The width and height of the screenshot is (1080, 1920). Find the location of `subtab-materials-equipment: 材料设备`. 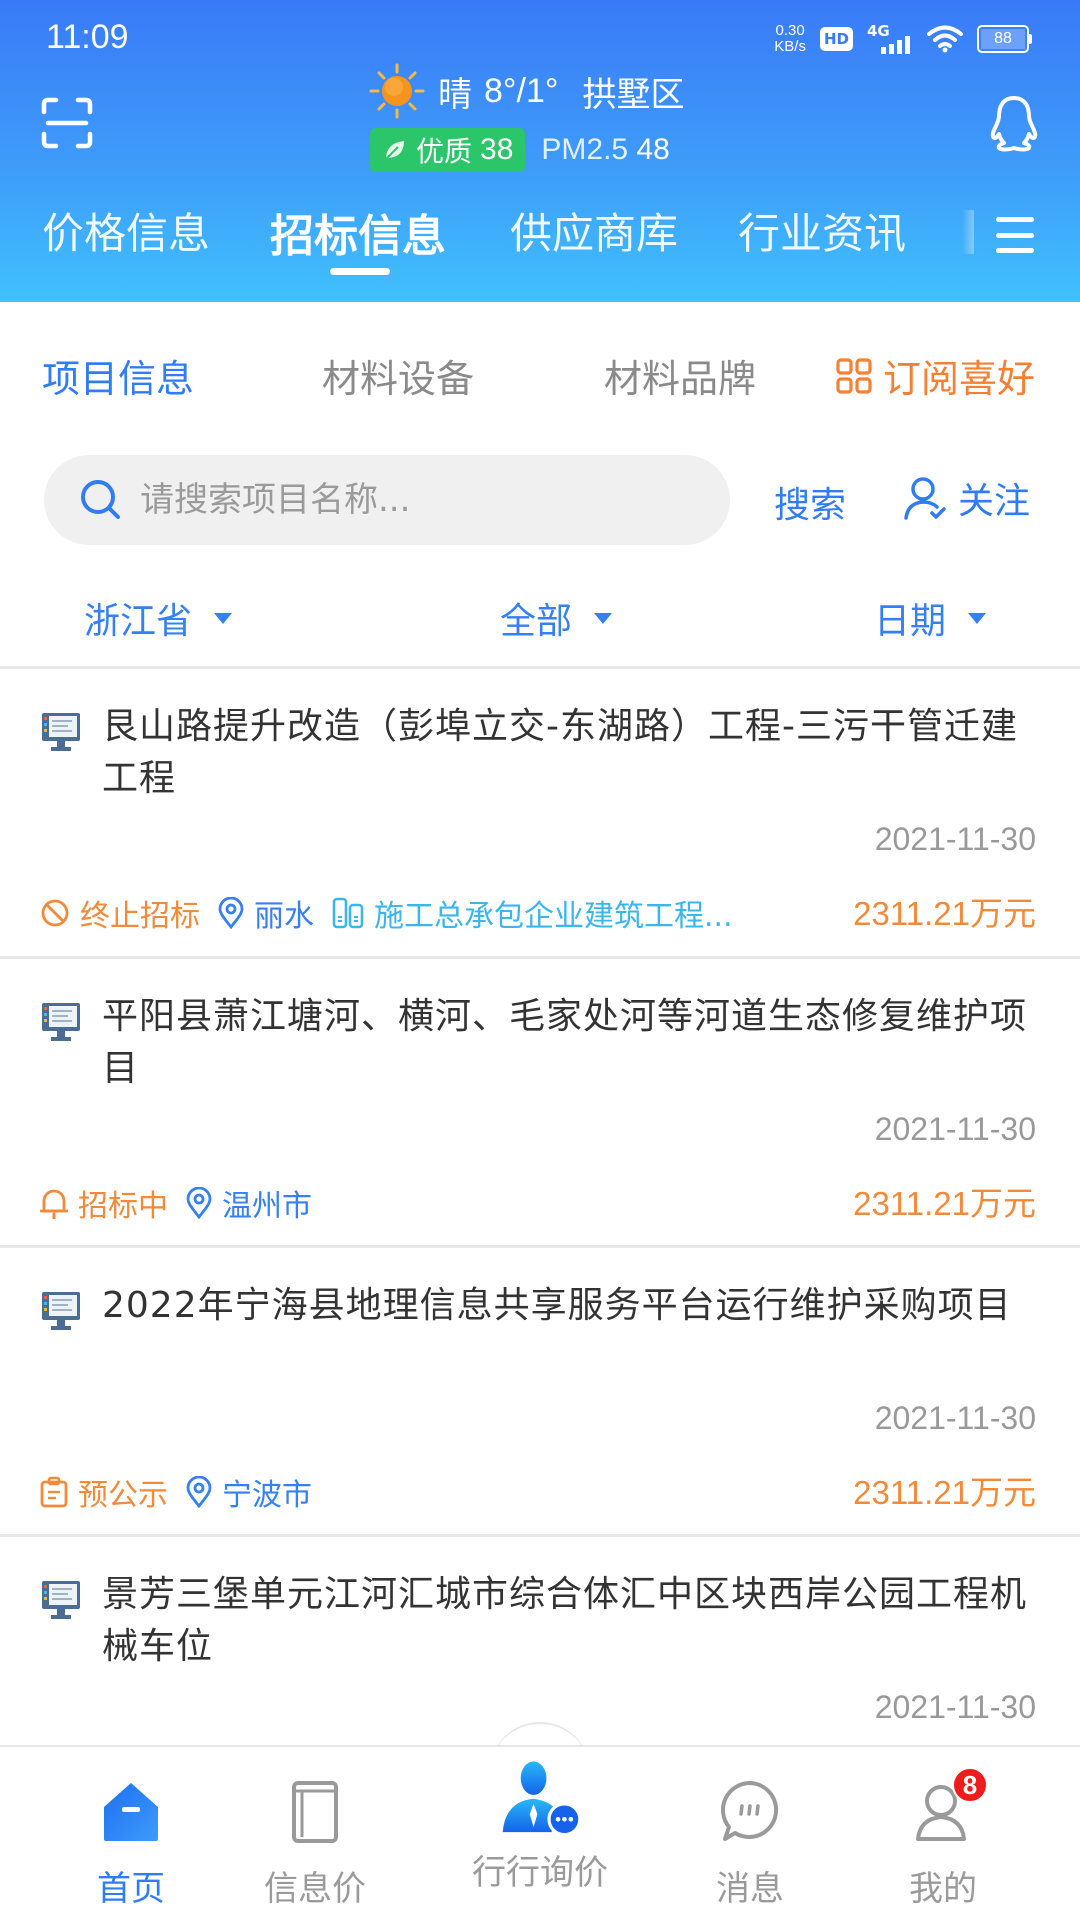

subtab-materials-equipment: 材料设备 is located at coordinates (398, 375).